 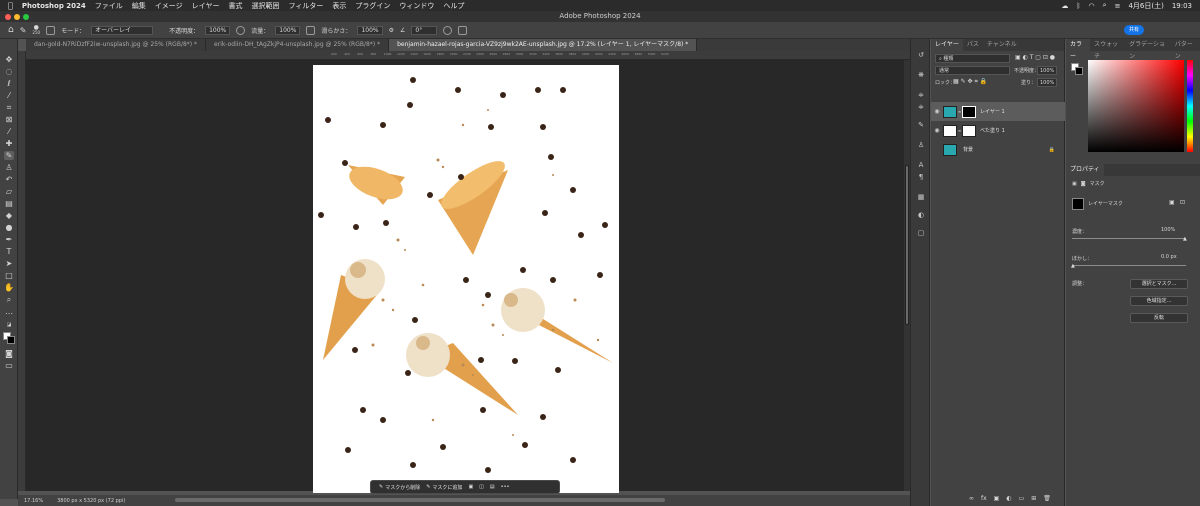 I want to click on brush-preset-picker: ● 250, so click(x=36, y=30).